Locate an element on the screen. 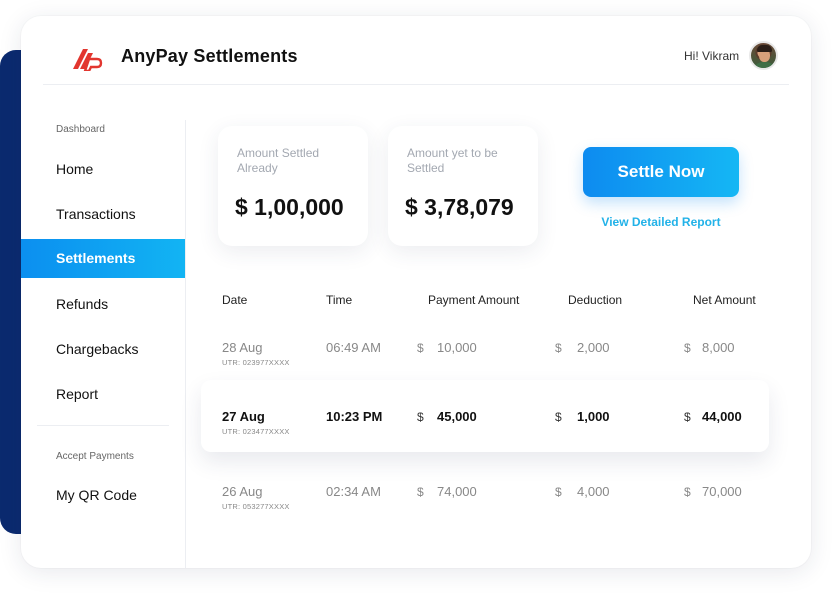 Image resolution: width=833 pixels, height=594 pixels. anypay-logo-icon is located at coordinates (88, 60).